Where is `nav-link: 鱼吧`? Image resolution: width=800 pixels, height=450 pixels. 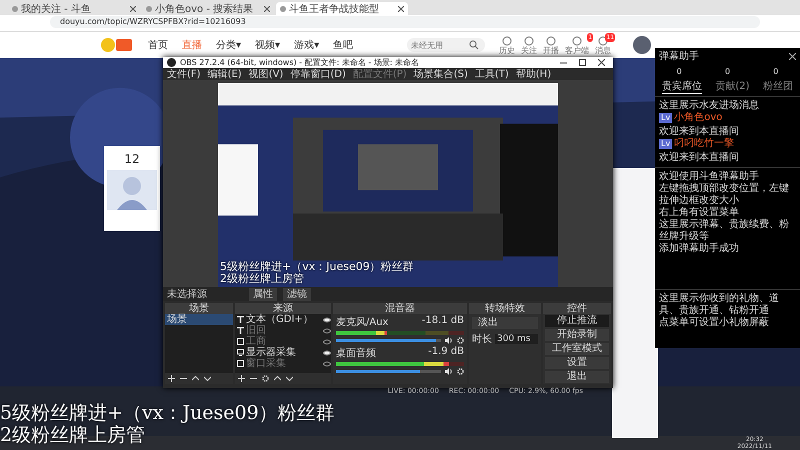 nav-link: 鱼吧 is located at coordinates (343, 45).